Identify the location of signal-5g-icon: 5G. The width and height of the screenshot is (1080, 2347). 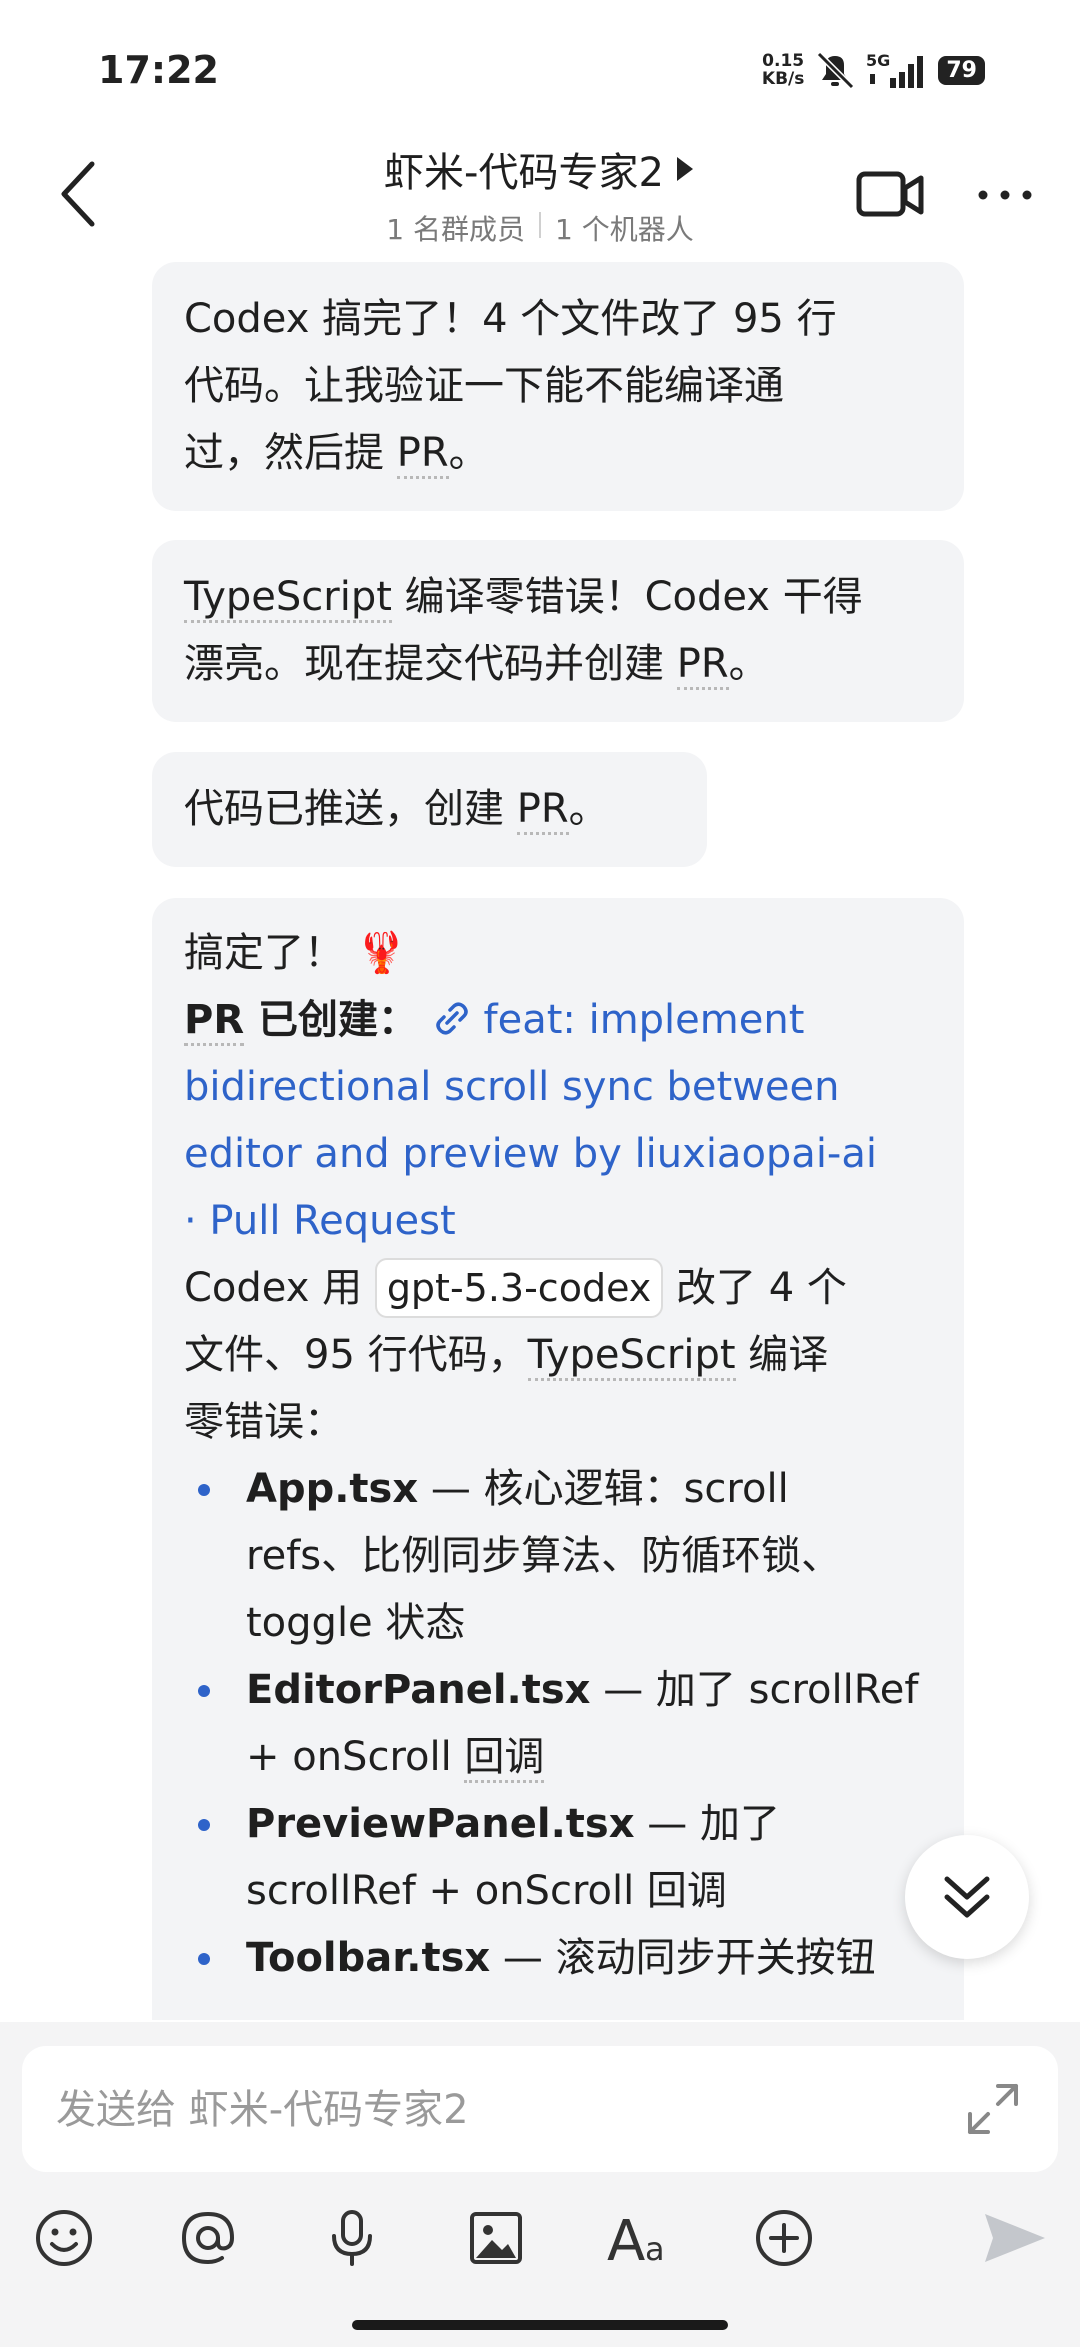
(895, 69).